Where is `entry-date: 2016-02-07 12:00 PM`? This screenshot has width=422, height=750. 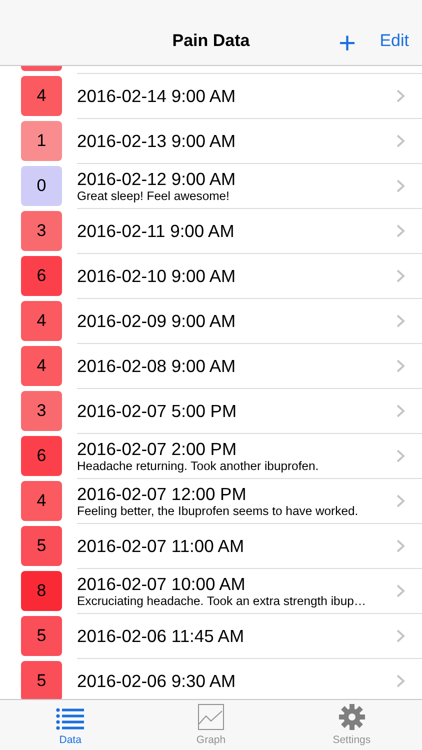
entry-date: 2016-02-07 12:00 PM is located at coordinates (161, 494).